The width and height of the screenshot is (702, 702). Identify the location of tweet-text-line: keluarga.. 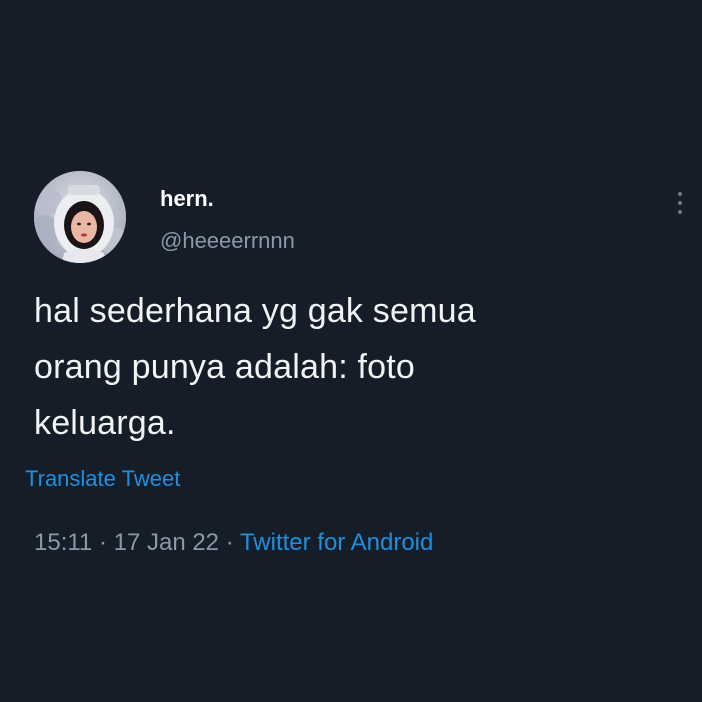
(105, 423).